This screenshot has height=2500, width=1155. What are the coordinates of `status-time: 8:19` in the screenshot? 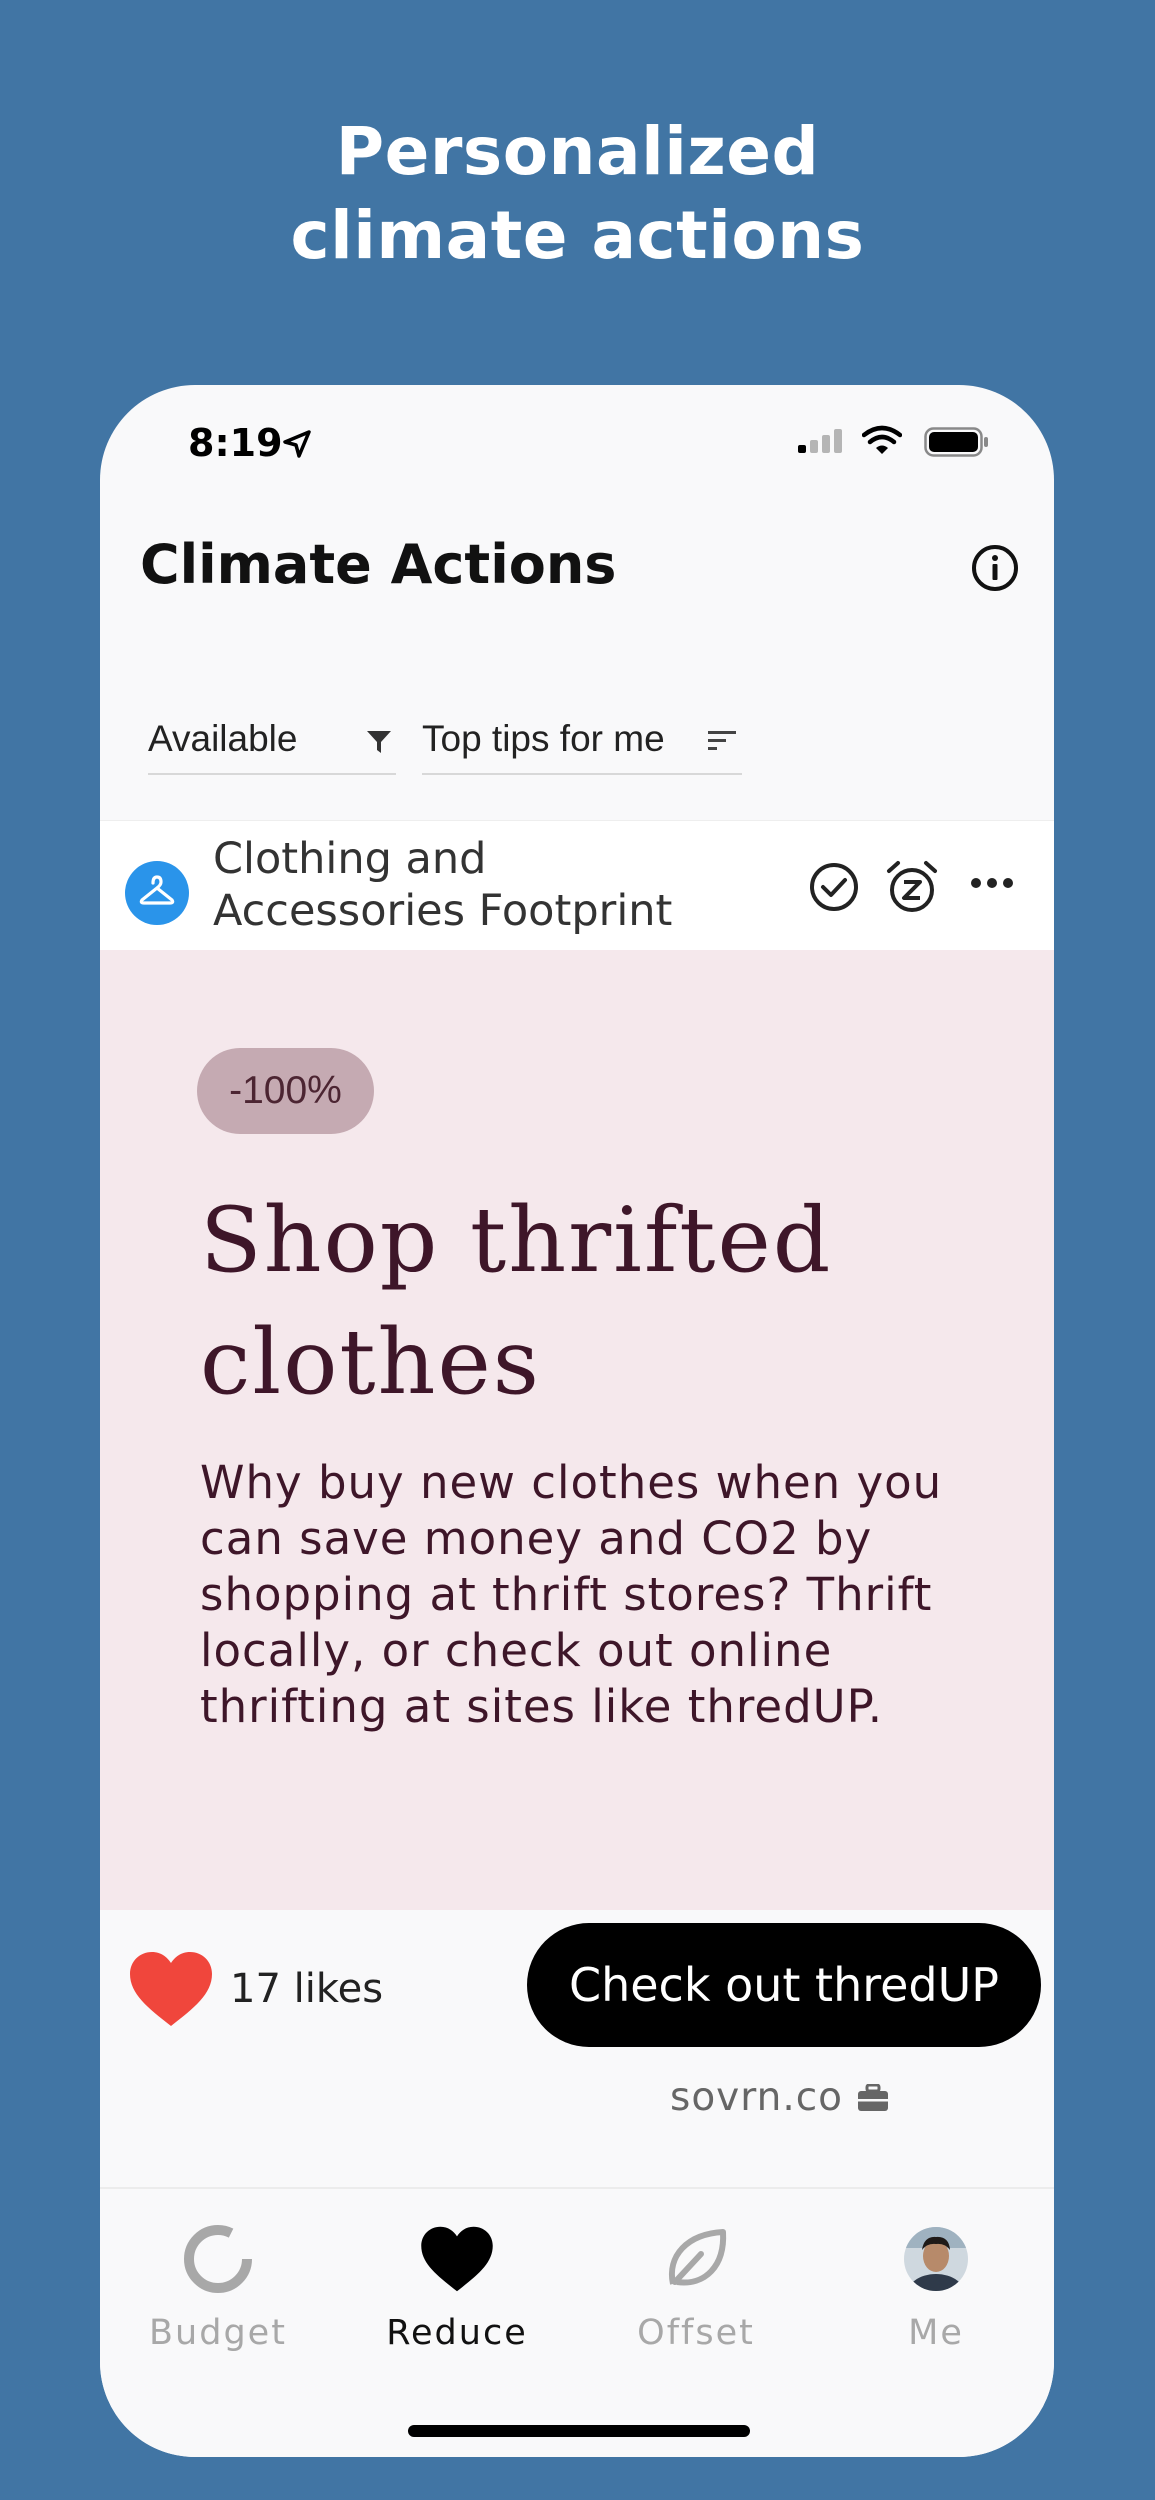 It's located at (235, 443).